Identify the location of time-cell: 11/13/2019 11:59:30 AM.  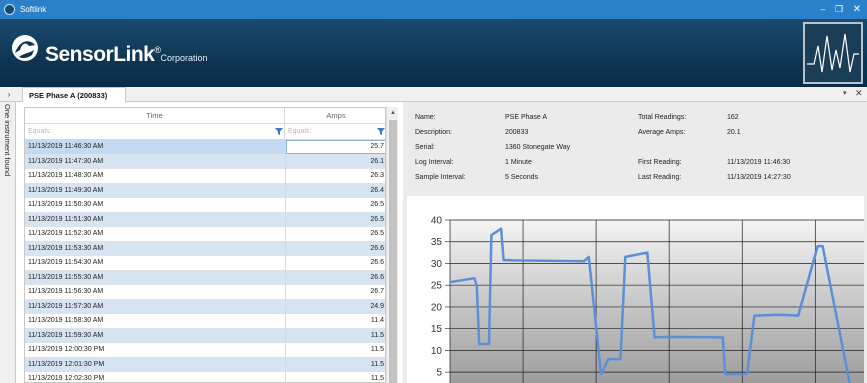
(66, 335).